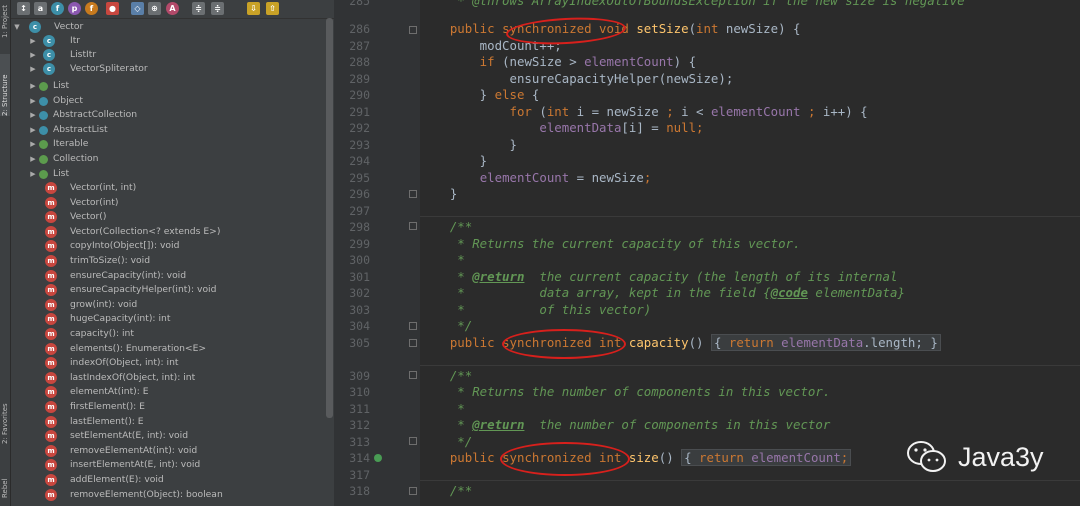 Image resolution: width=1080 pixels, height=506 pixels. Describe the element at coordinates (329, 218) in the screenshot. I see `structure-scrollbar` at that location.